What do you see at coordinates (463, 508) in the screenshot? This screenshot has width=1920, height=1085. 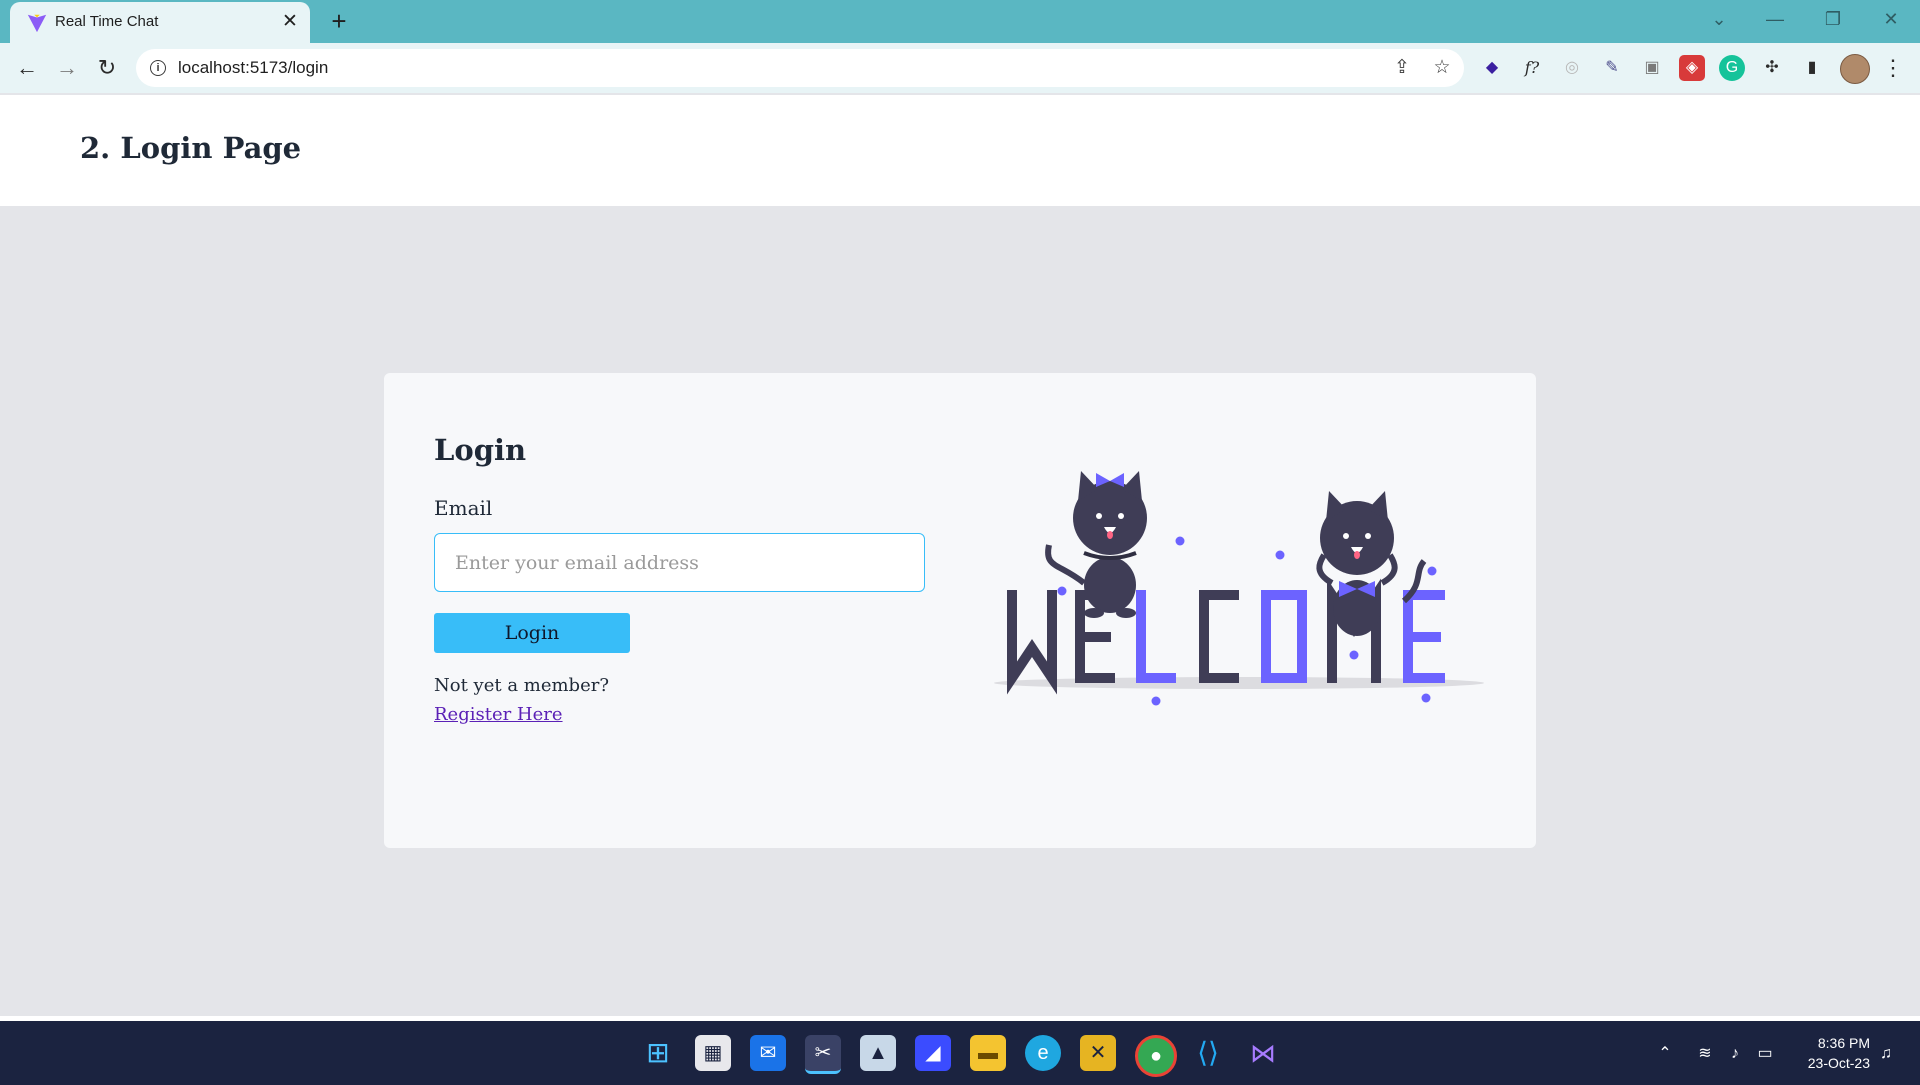 I see `email-label: Email` at bounding box center [463, 508].